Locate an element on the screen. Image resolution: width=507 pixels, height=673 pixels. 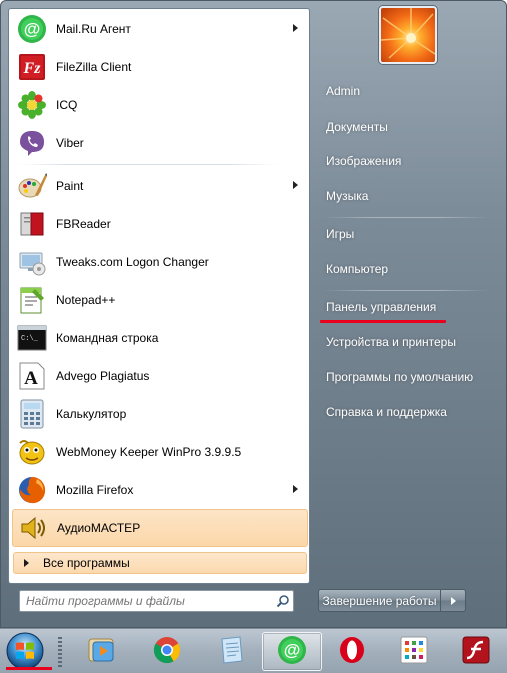
right-item-default-programs: Программы по умолчанию is located at coordinates (408, 377).